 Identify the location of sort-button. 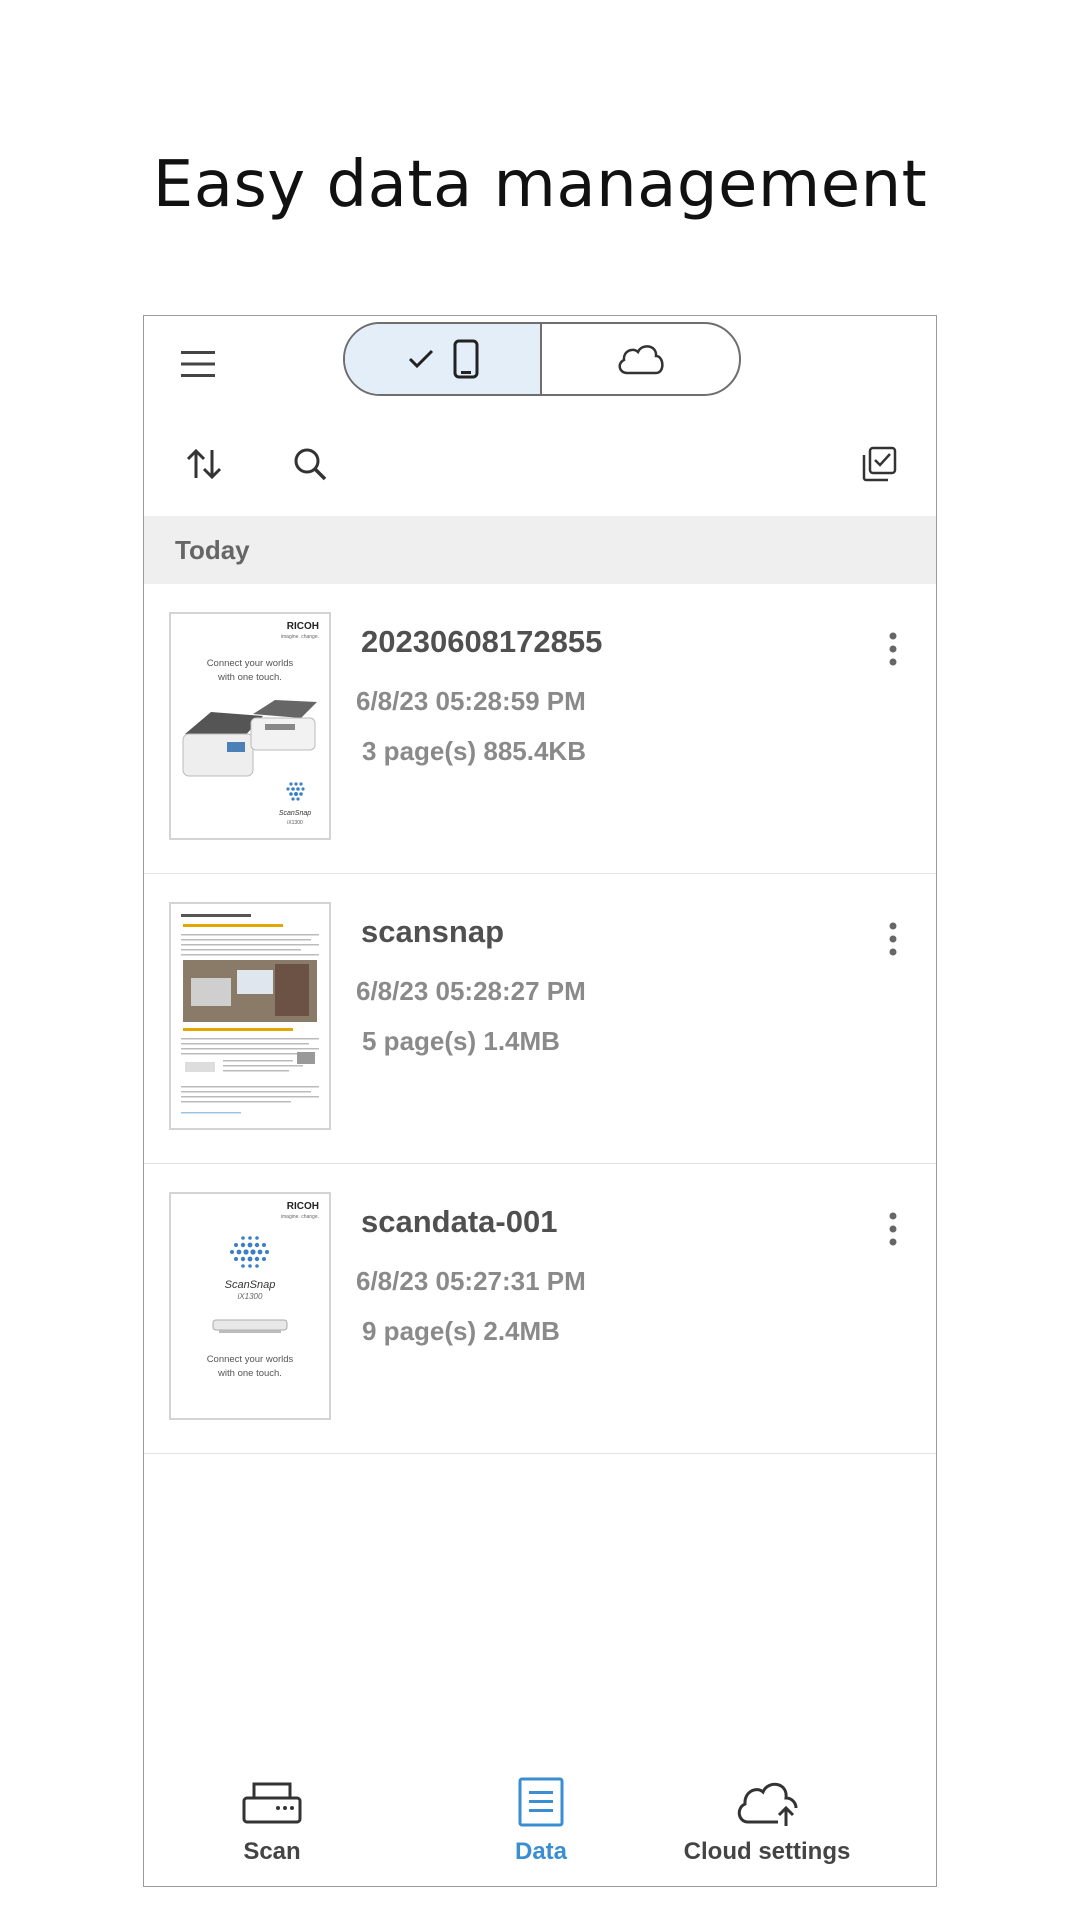
(204, 464).